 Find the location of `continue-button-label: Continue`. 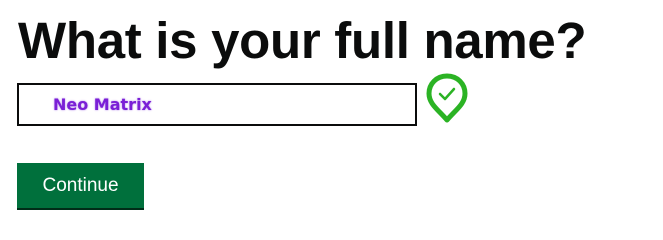

continue-button-label: Continue is located at coordinates (80, 185).